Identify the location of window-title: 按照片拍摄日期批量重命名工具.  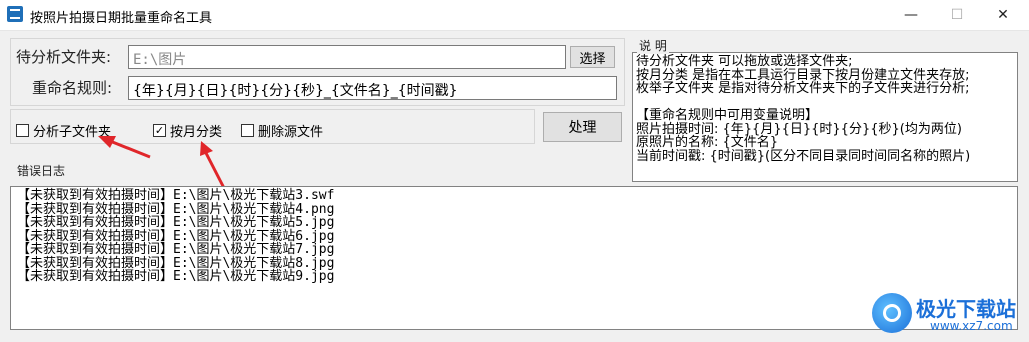
(121, 18).